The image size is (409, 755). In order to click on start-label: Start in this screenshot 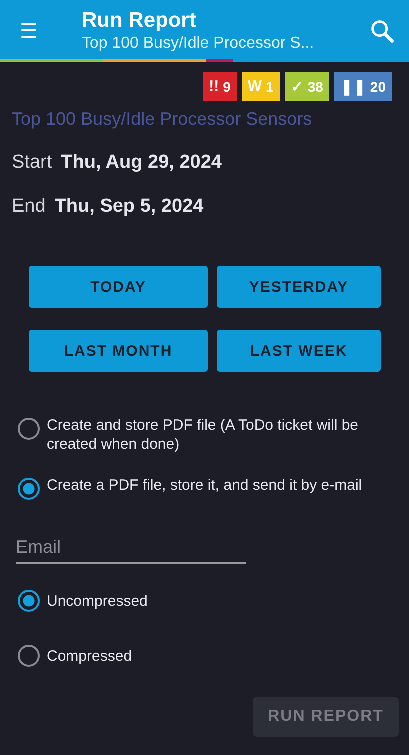, I will do `click(32, 163)`.